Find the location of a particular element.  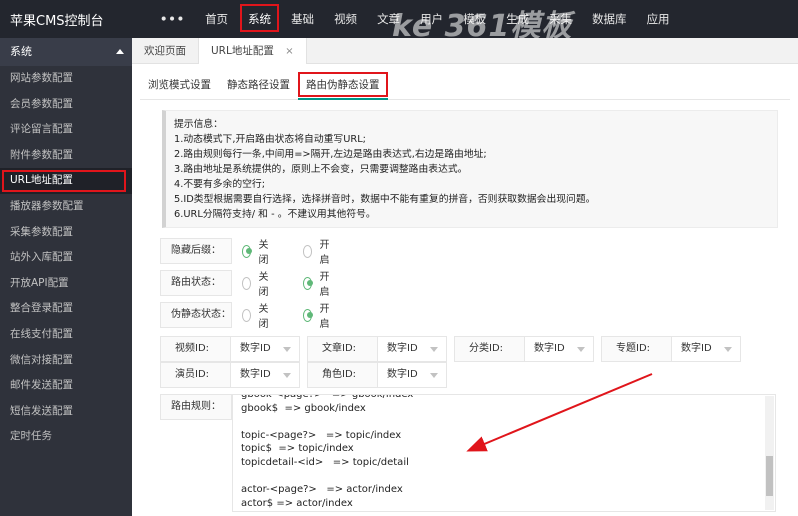

route-status-on-radio: 开启 is located at coordinates (318, 285).